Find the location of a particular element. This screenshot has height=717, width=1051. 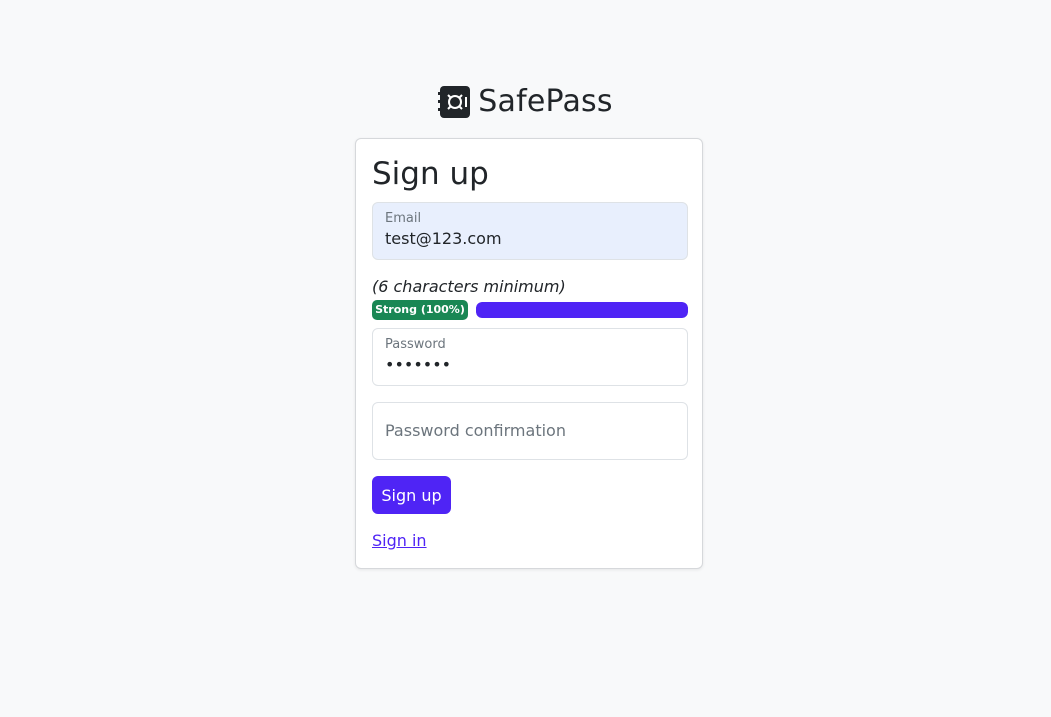

email-field: Email test@123.com is located at coordinates (530, 231).